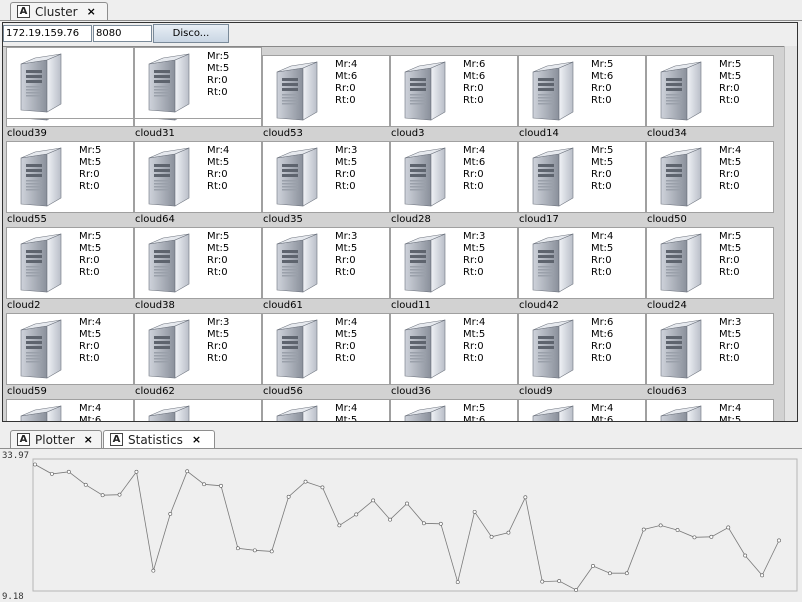  I want to click on server-node: Mr:5 Mt:6 Rr:0 Rt:0 cloud14, so click(582, 98).